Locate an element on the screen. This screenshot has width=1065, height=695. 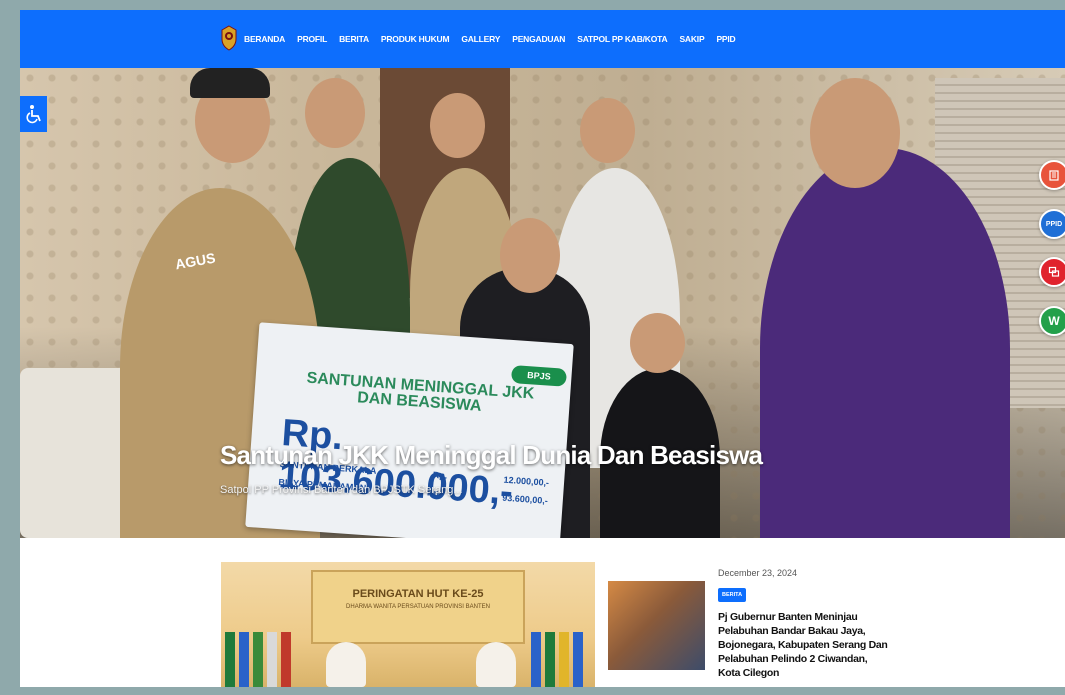
board-row-value: 93.600,00,- is located at coordinates (525, 499).